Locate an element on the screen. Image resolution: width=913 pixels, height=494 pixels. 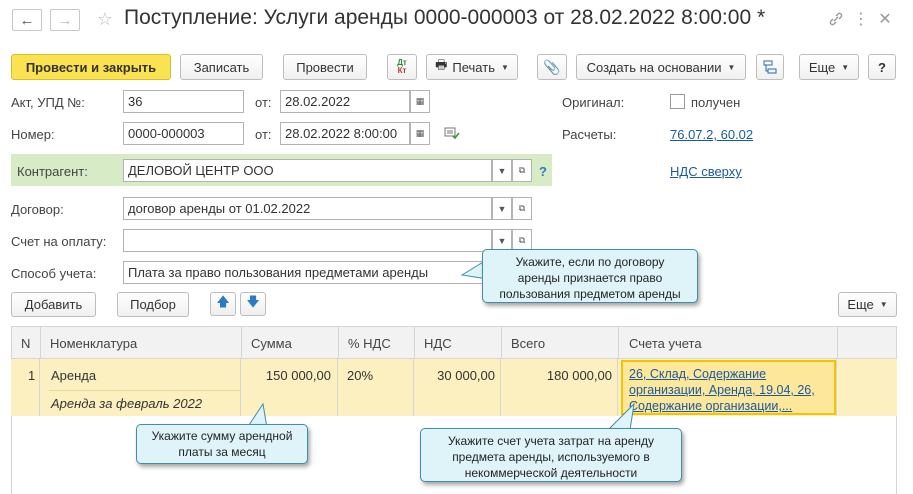
counterparty-label: Контрагент: is located at coordinates (52, 171).